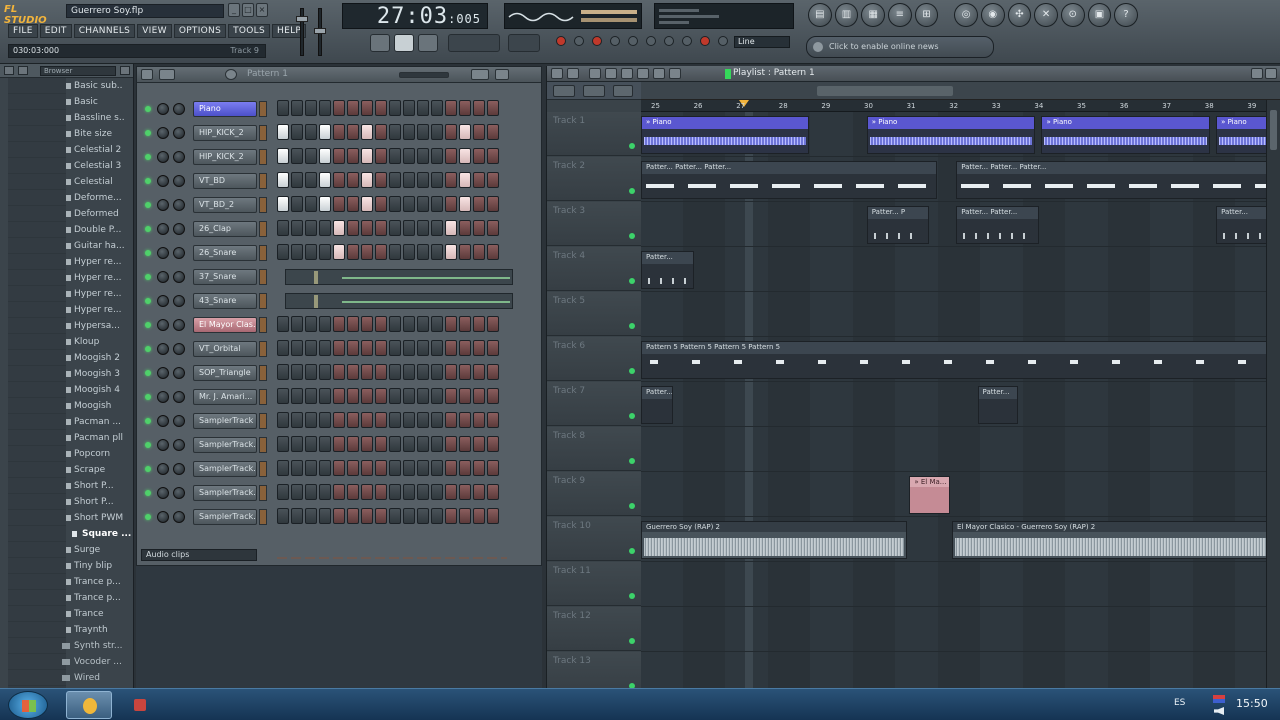 The image size is (1280, 720). Describe the element at coordinates (66, 182) in the screenshot. I see `browser-item: Celestial` at that location.